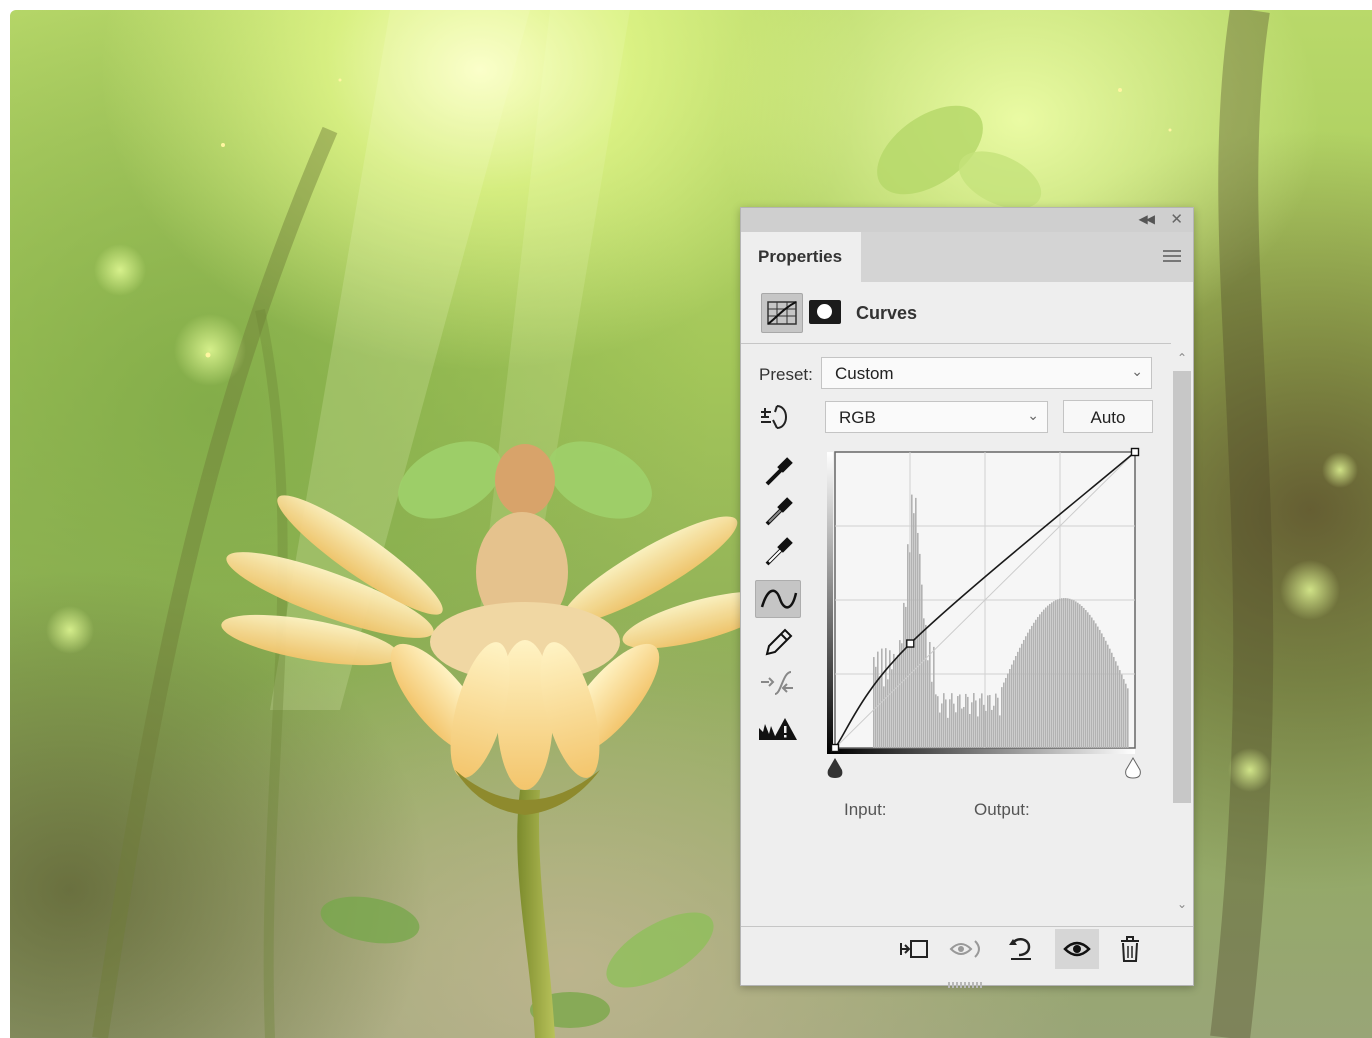 The width and height of the screenshot is (1372, 1038). What do you see at coordinates (835, 768) in the screenshot?
I see `black-point-slider` at bounding box center [835, 768].